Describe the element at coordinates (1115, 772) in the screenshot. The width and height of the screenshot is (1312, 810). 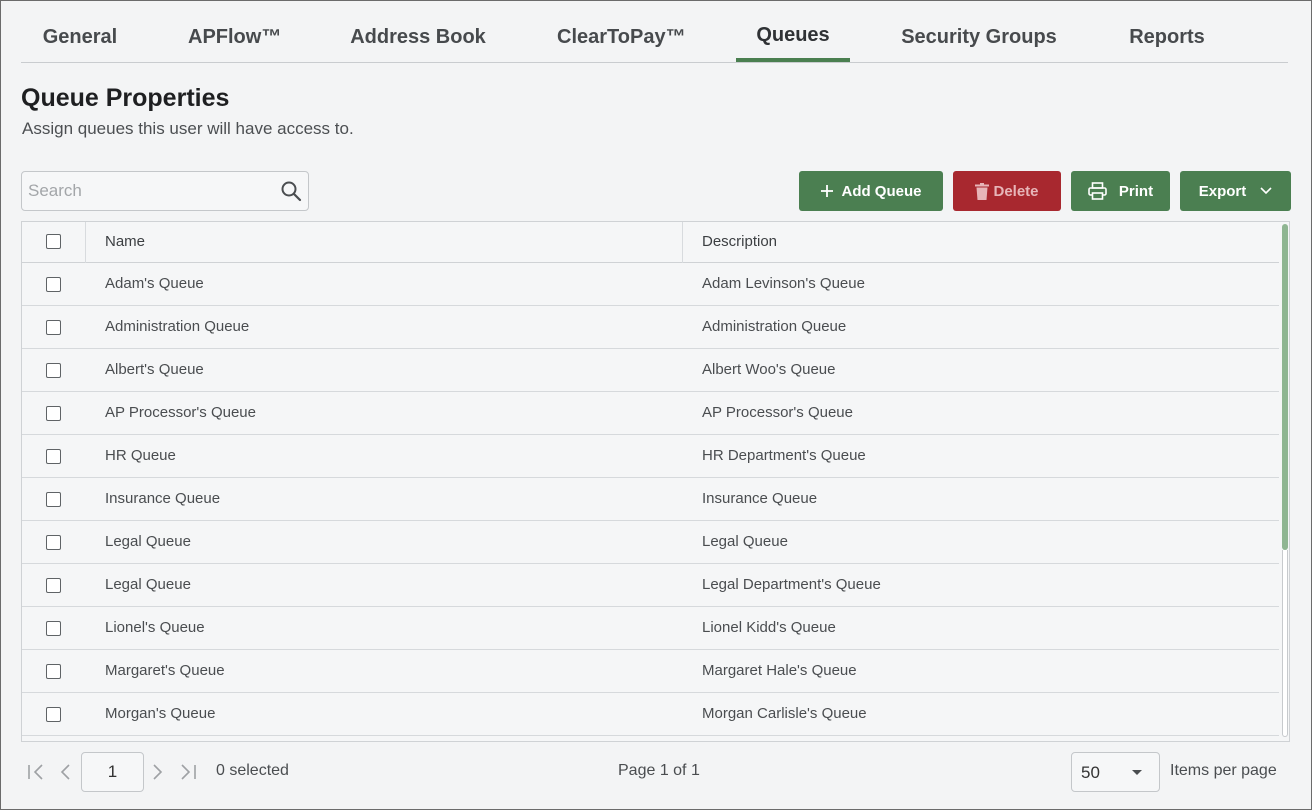
I see `items-per-page-select: 50` at that location.